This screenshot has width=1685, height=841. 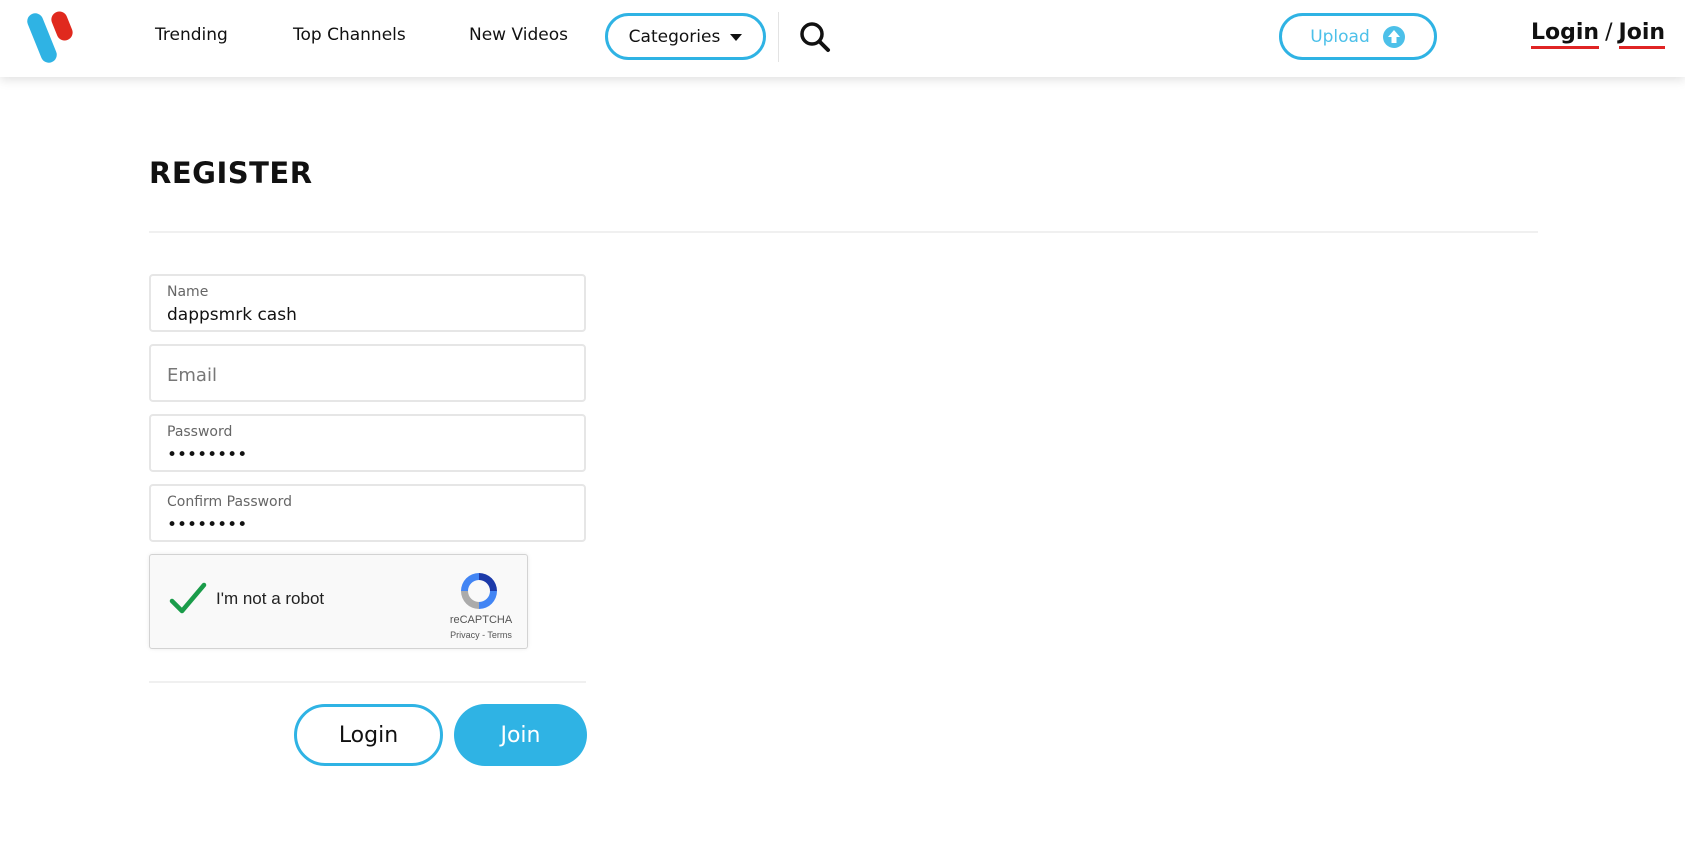 I want to click on checkmark-icon, so click(x=188, y=599).